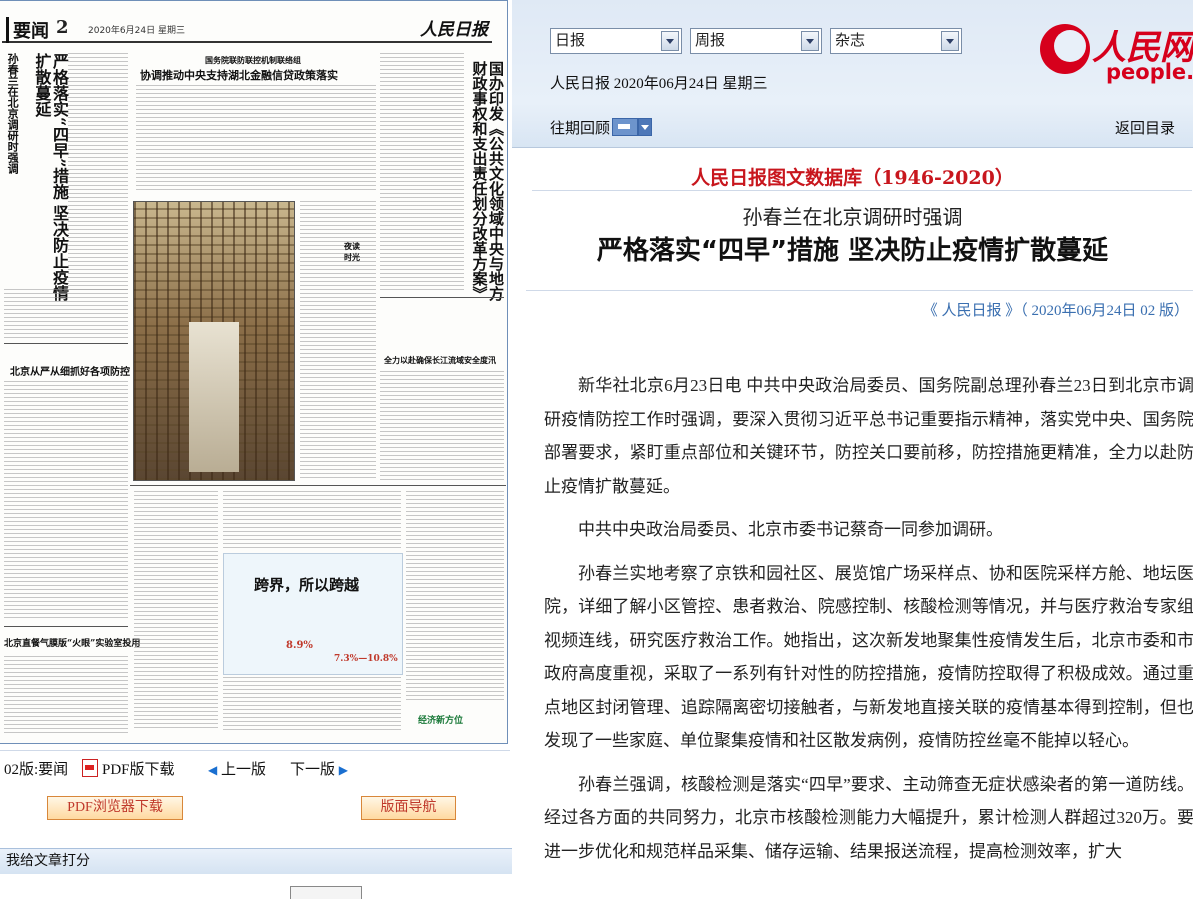 The height and width of the screenshot is (899, 1193). Describe the element at coordinates (1149, 72) in the screenshot. I see `logo-text-en: people.cn` at that location.